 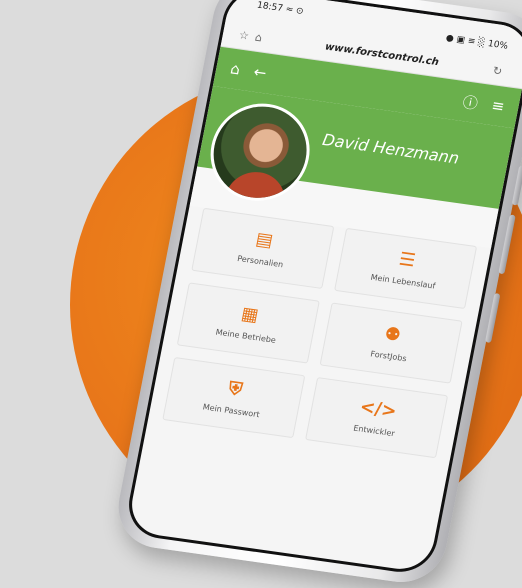 I want to click on tile-forstjobs: ⚉ ForstJobs, so click(x=391, y=343).